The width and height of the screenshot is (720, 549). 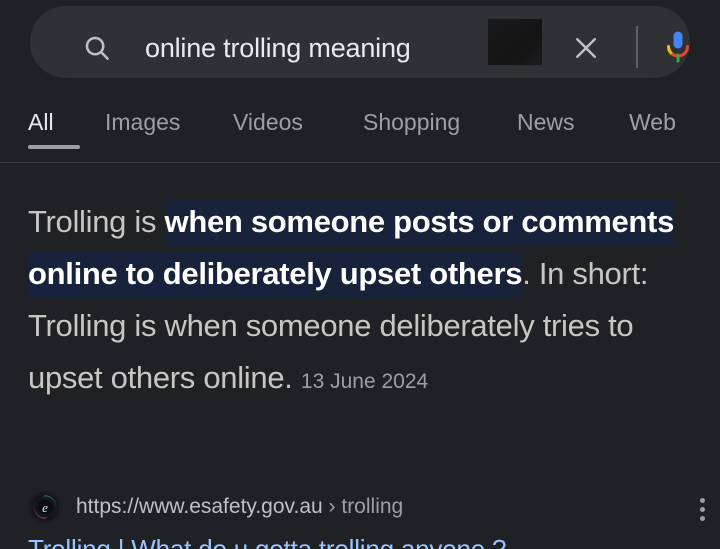 I want to click on source-row: e https://www.esafety.gov.au › trolling, so click(x=366, y=508).